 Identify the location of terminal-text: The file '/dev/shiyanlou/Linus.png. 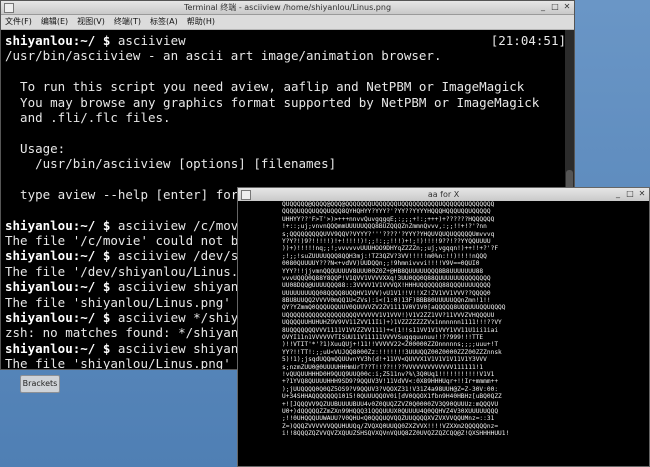
(133, 271).